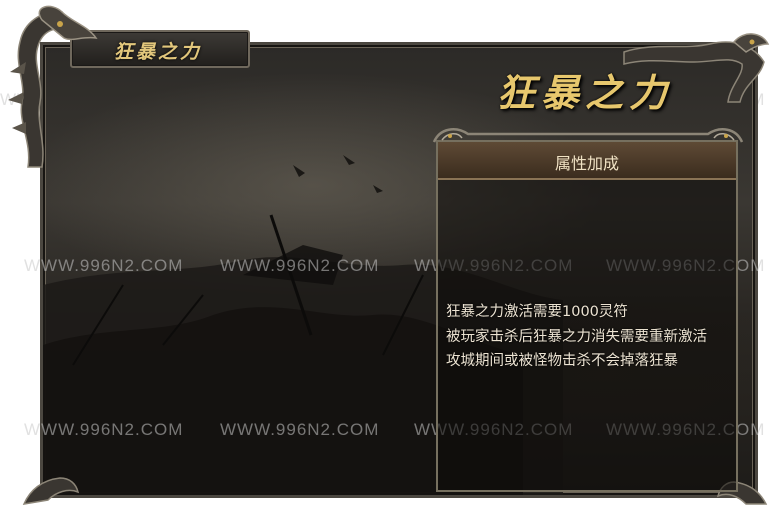  I want to click on corner-ornament-icon, so click(51, 491).